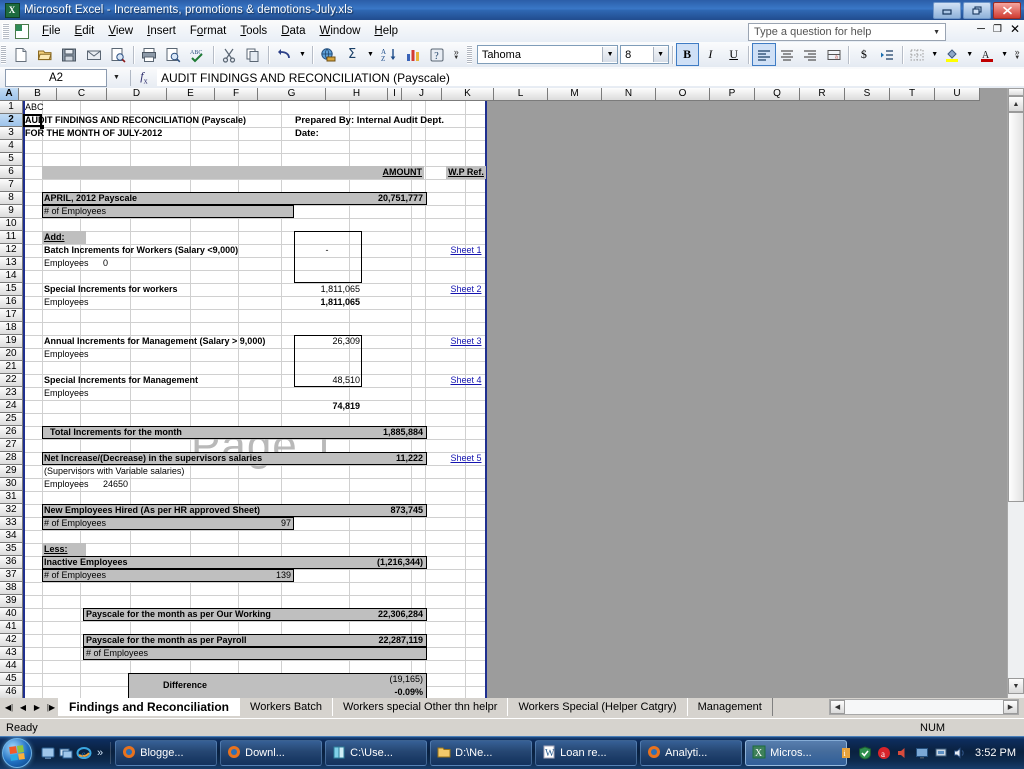  I want to click on column-header-B: B, so click(38, 94).